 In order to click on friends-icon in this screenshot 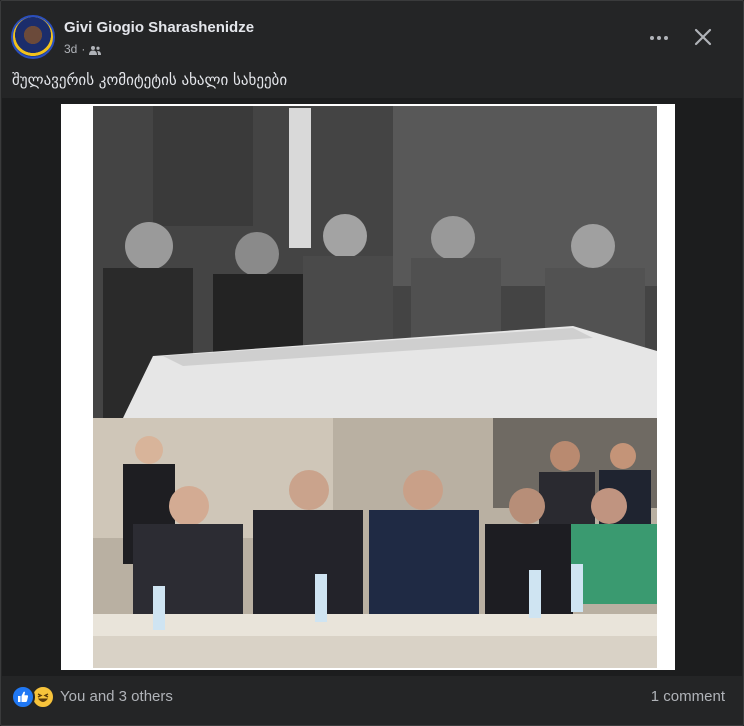, I will do `click(95, 49)`.